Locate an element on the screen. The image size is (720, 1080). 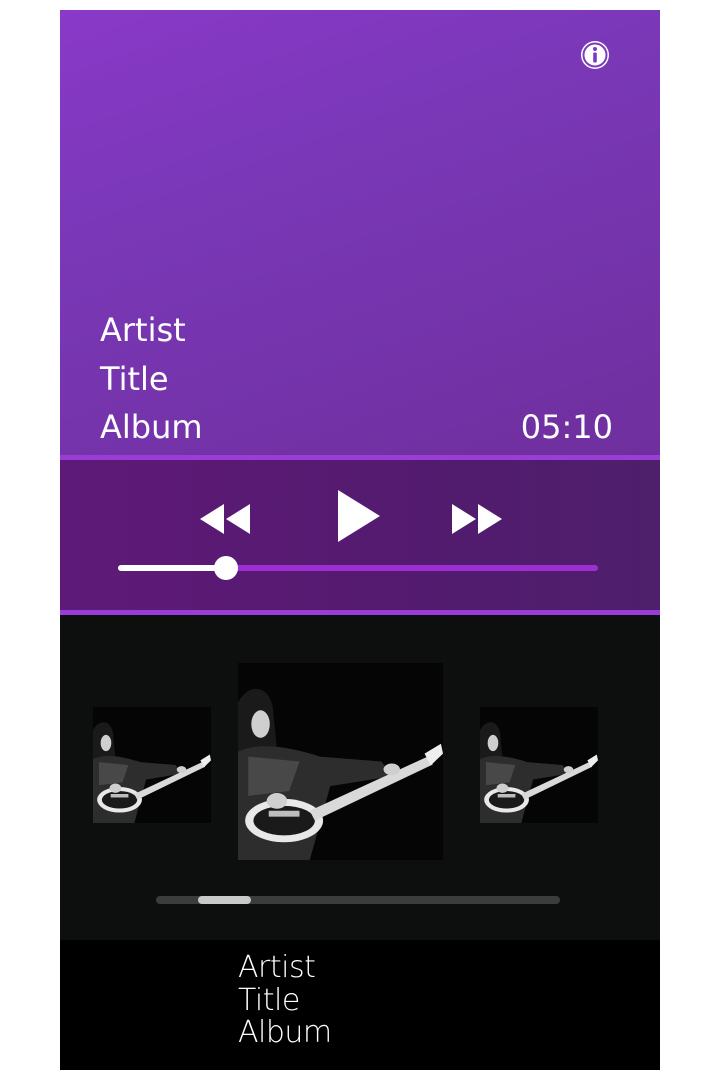
album-cover-next is located at coordinates (539, 765).